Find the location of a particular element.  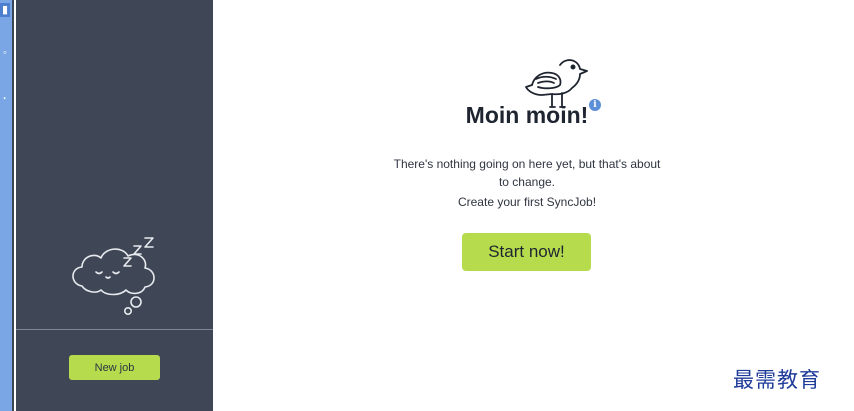

new-job-button: New job is located at coordinates (114, 367).